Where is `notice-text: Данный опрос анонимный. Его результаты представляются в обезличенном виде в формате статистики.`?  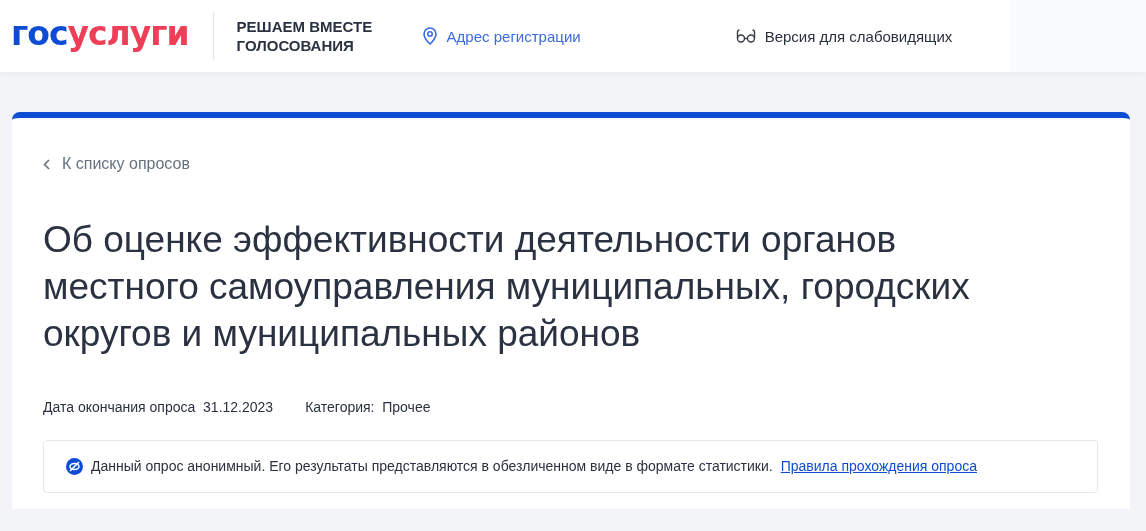 notice-text: Данный опрос анонимный. Его результаты представляются в обезличенном виде в формате статистики. is located at coordinates (432, 466).